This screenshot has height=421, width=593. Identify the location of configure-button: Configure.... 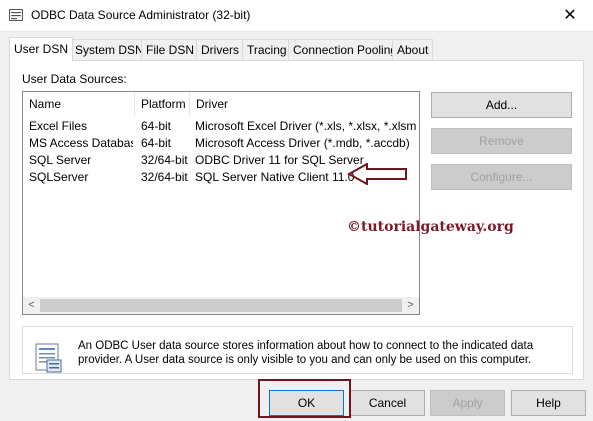
(501, 177).